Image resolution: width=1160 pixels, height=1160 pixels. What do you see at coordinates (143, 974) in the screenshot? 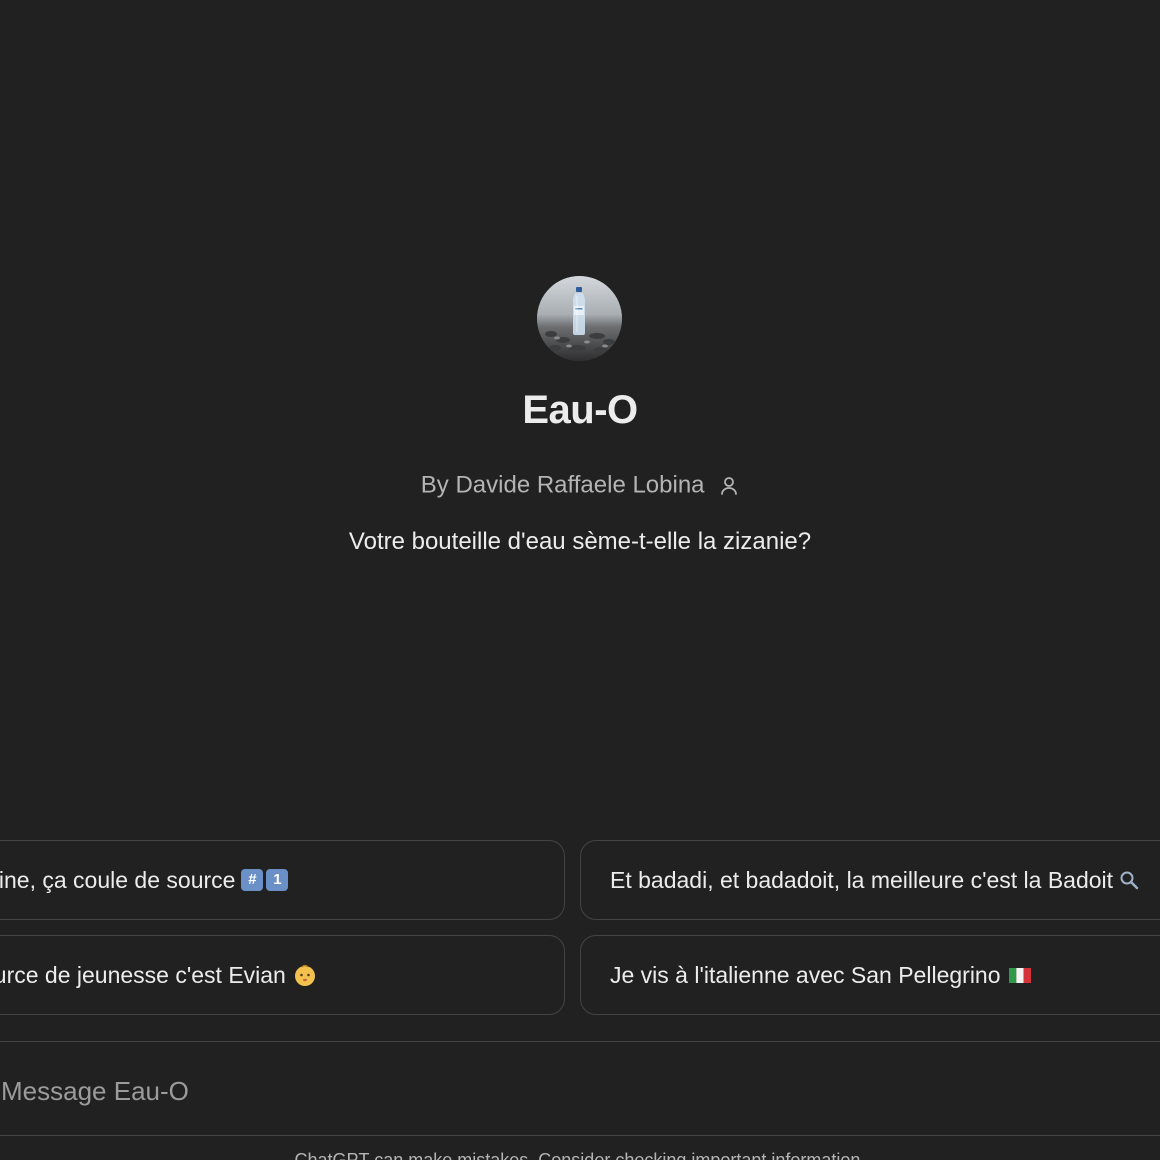
I see `starter-text: ource de jeunesse c'est Evian` at bounding box center [143, 974].